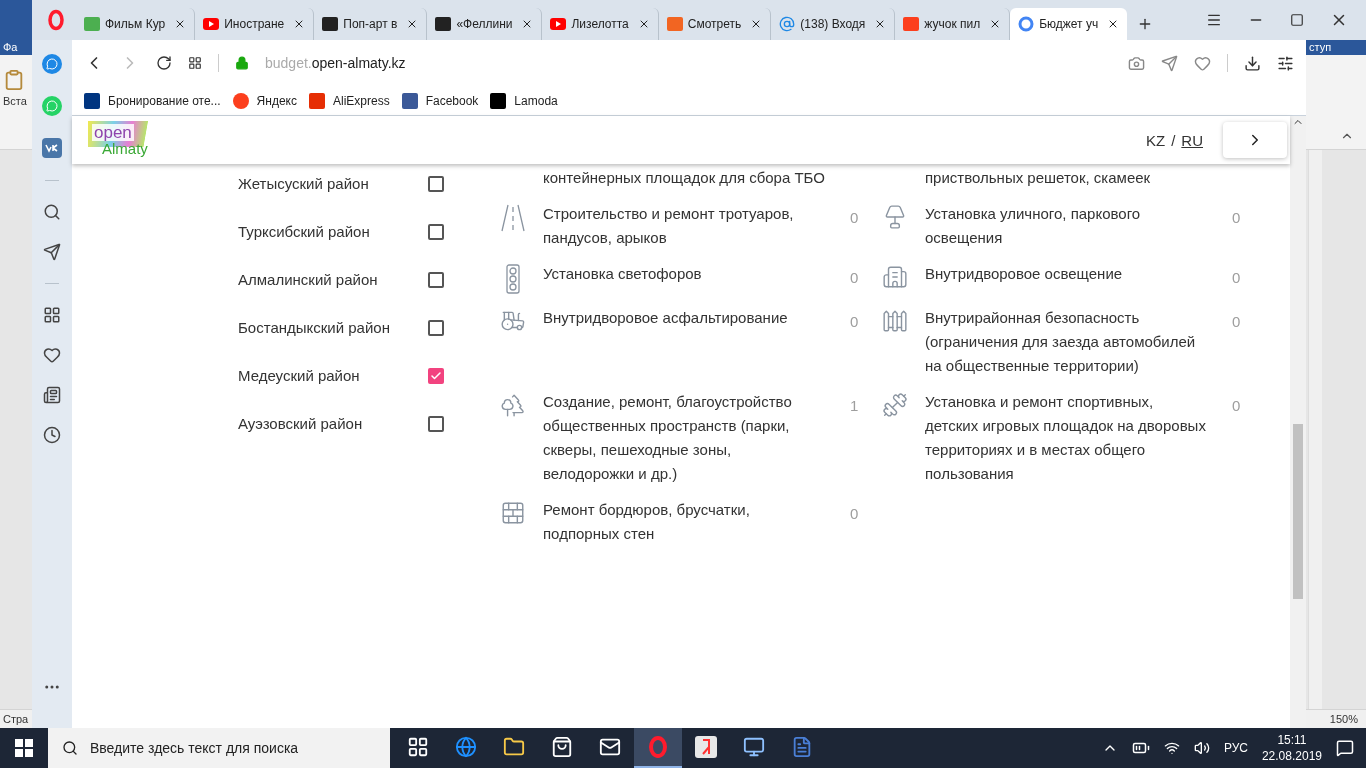 The image size is (1366, 768). I want to click on language-indicator: РУС, so click(1235, 748).